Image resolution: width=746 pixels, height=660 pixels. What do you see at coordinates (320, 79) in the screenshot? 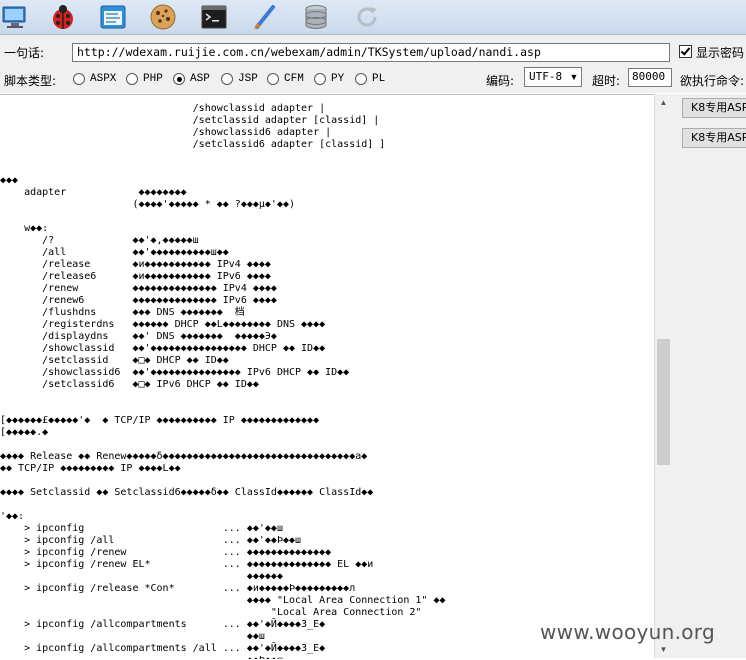
I see `radio-py` at bounding box center [320, 79].